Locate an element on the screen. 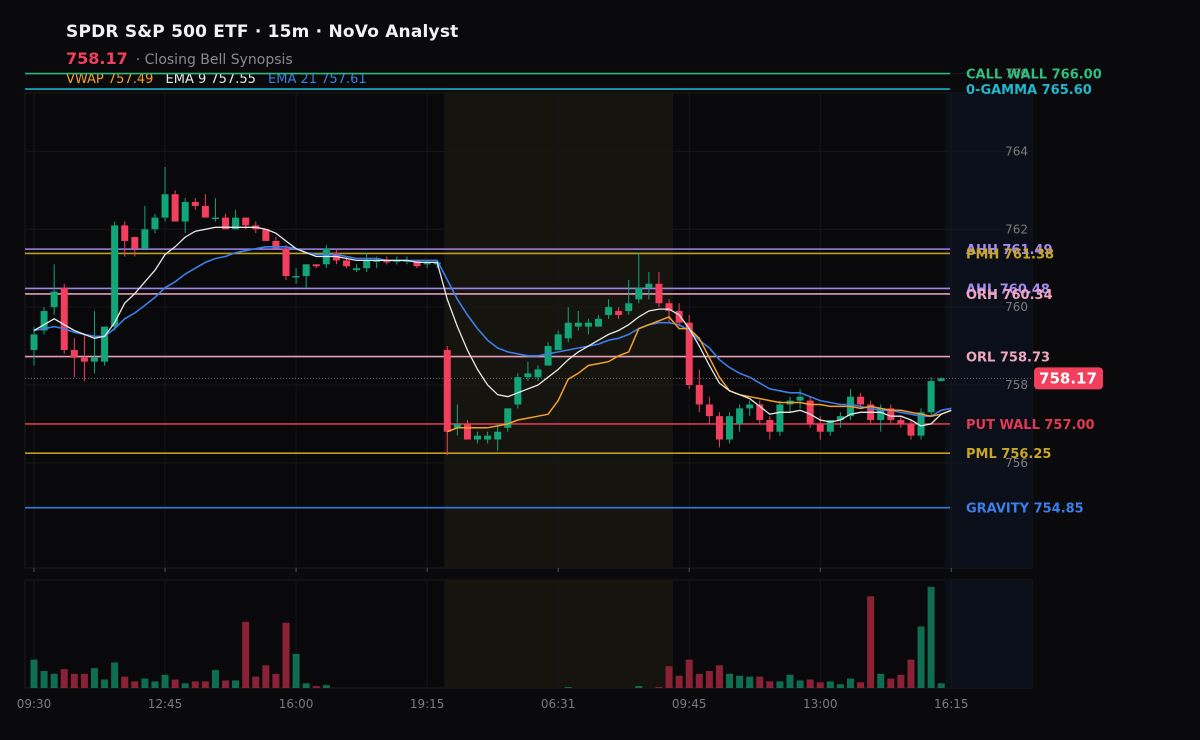 The height and width of the screenshot is (740, 1200). x-tick-label: 09:30 is located at coordinates (34, 704).